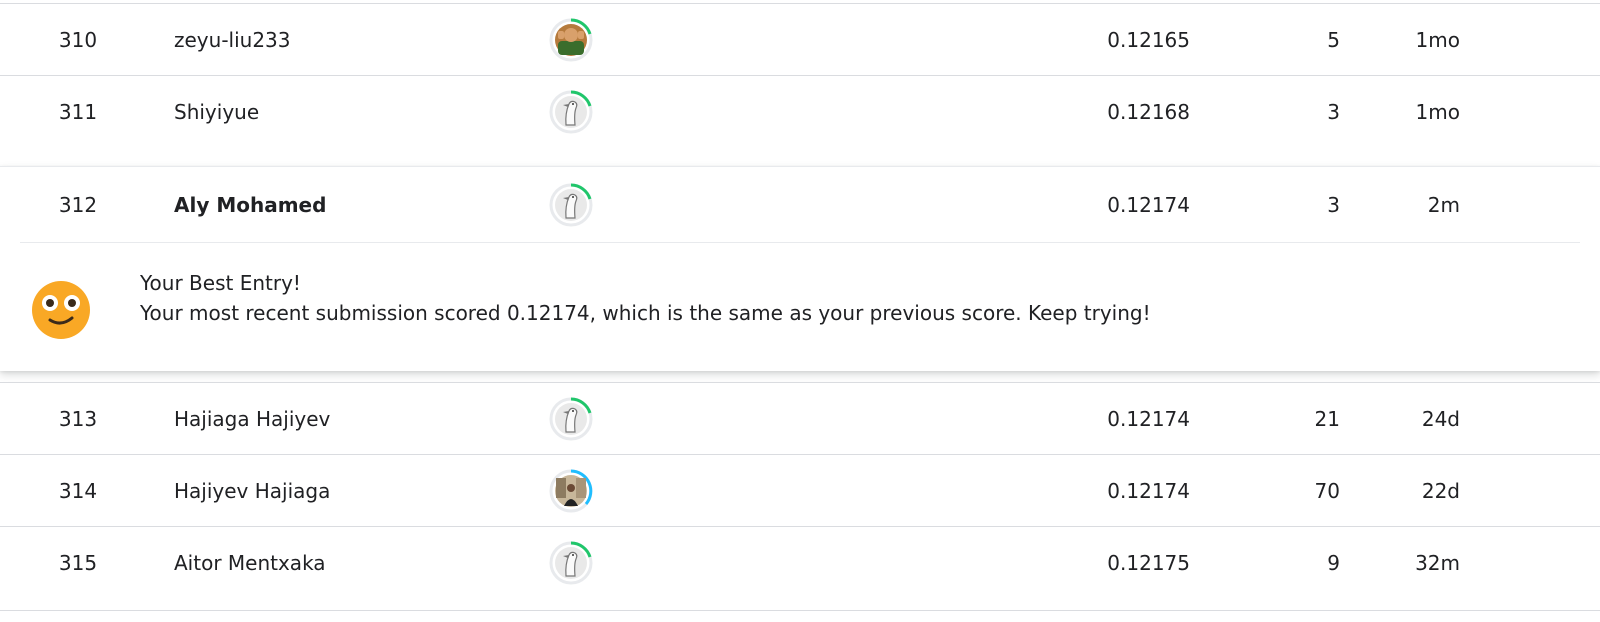 The width and height of the screenshot is (1600, 622). Describe the element at coordinates (800, 562) in the screenshot. I see `table-row: 315 Aitor Mentxaka 0.12175 9 32m` at that location.